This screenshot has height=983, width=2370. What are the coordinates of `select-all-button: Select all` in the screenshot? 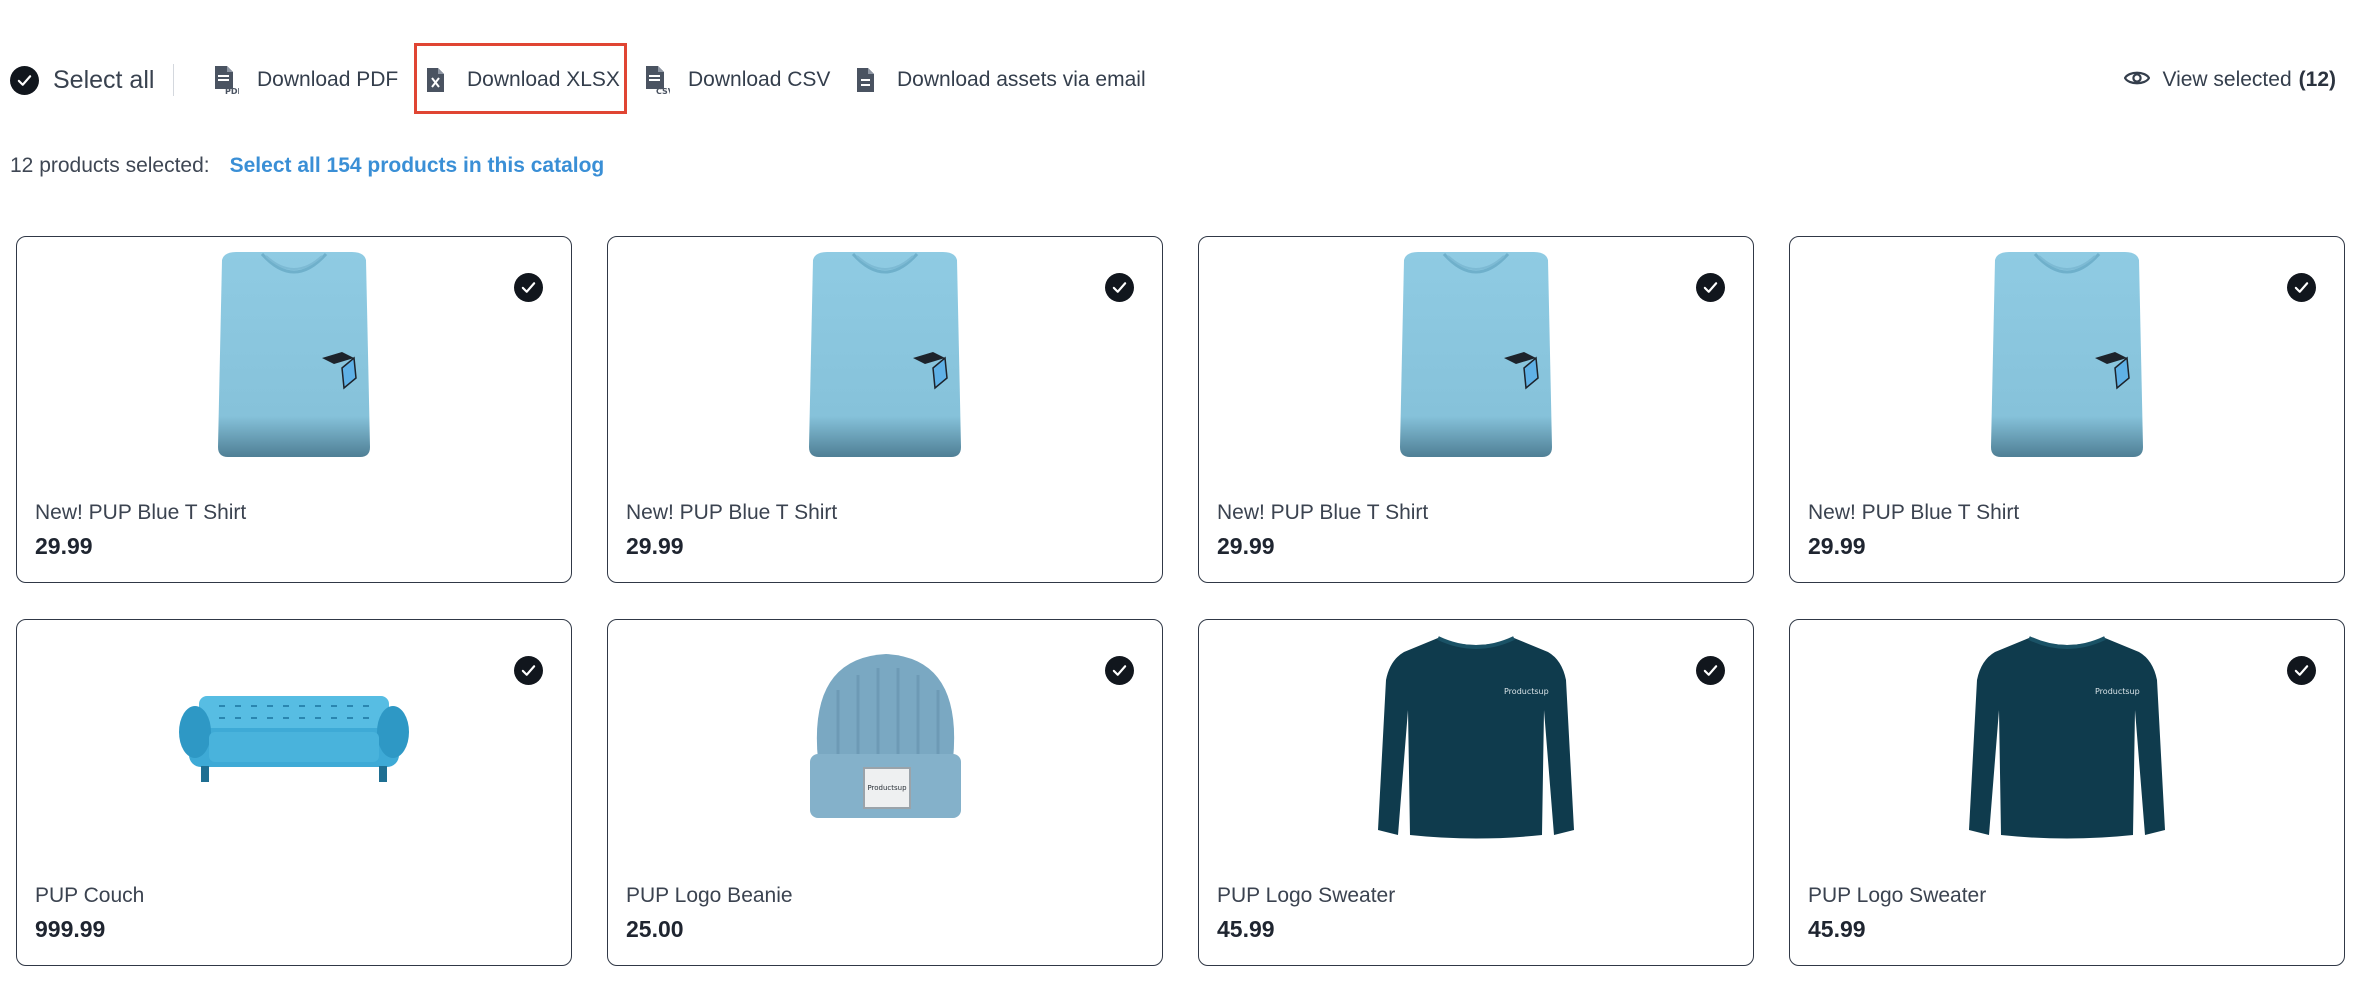 It's located at (82, 80).